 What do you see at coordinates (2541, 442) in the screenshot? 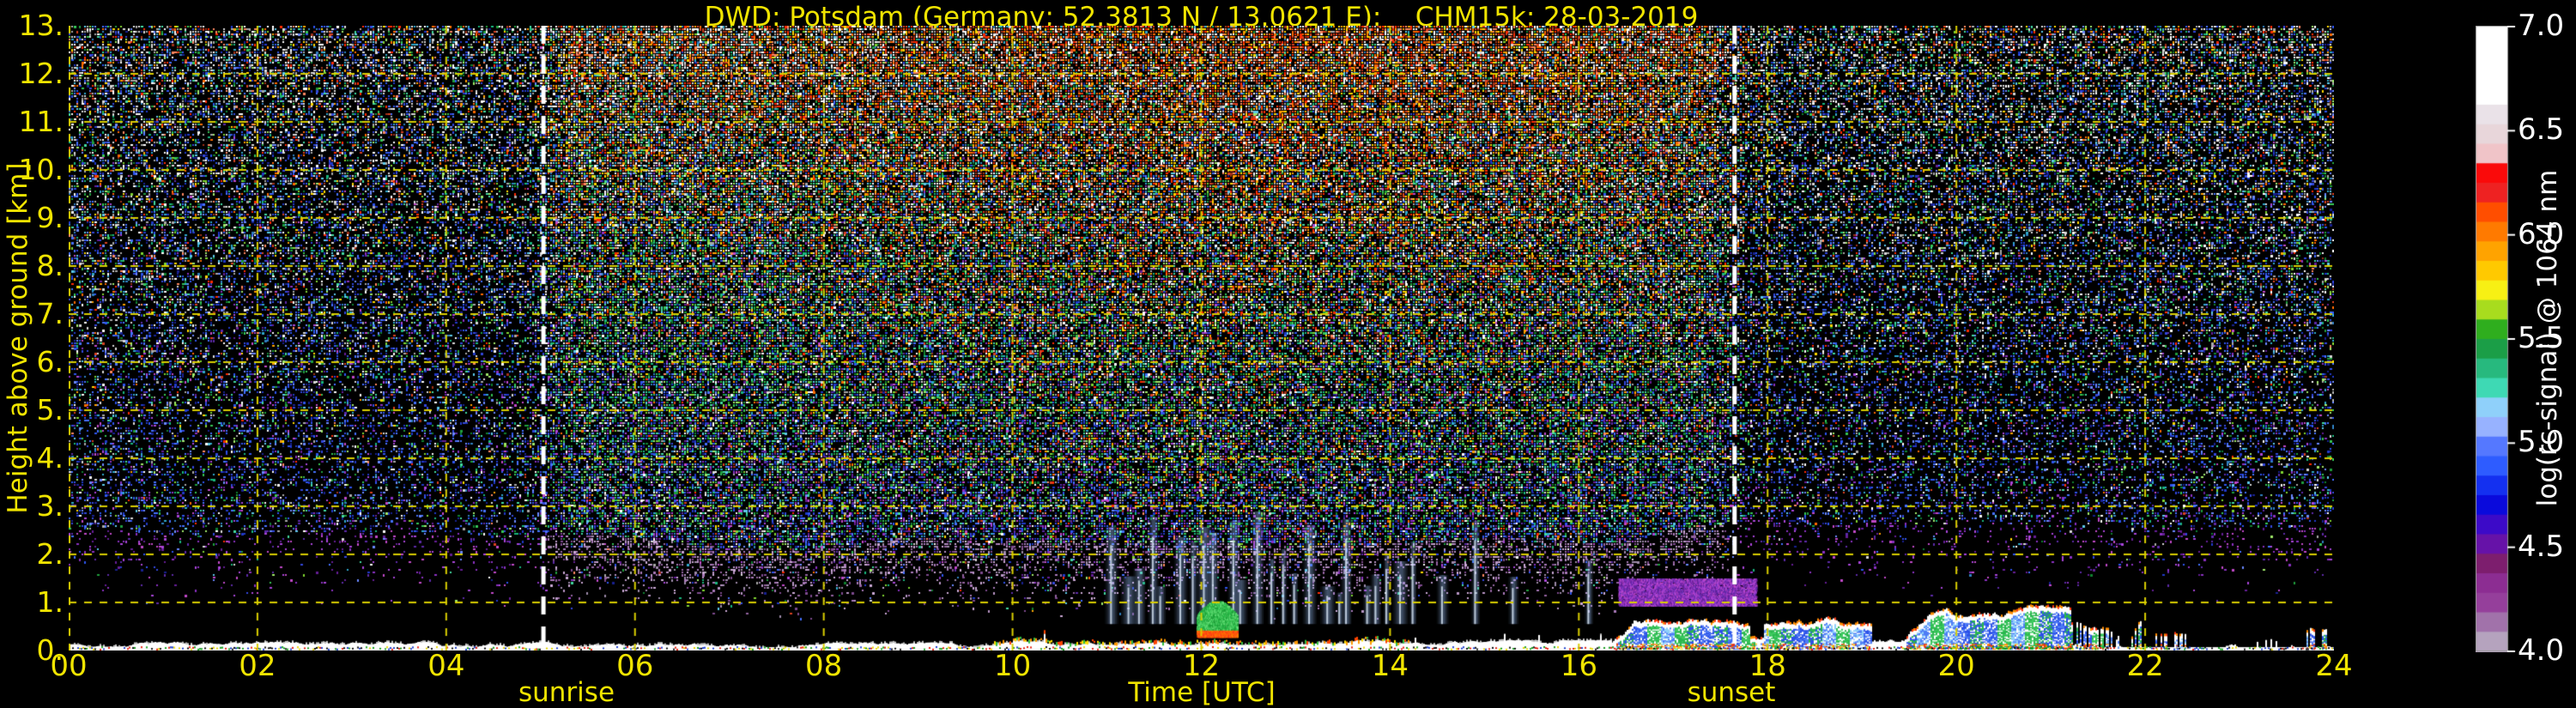
I see `colorbar-tick-label: 5.0` at bounding box center [2541, 442].